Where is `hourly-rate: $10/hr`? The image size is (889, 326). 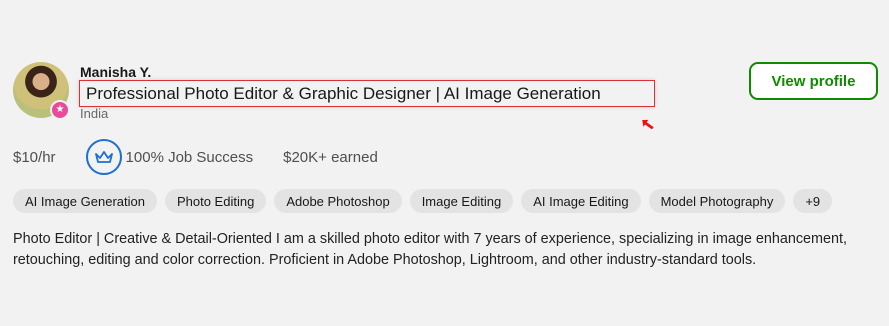 hourly-rate: $10/hr is located at coordinates (34, 157).